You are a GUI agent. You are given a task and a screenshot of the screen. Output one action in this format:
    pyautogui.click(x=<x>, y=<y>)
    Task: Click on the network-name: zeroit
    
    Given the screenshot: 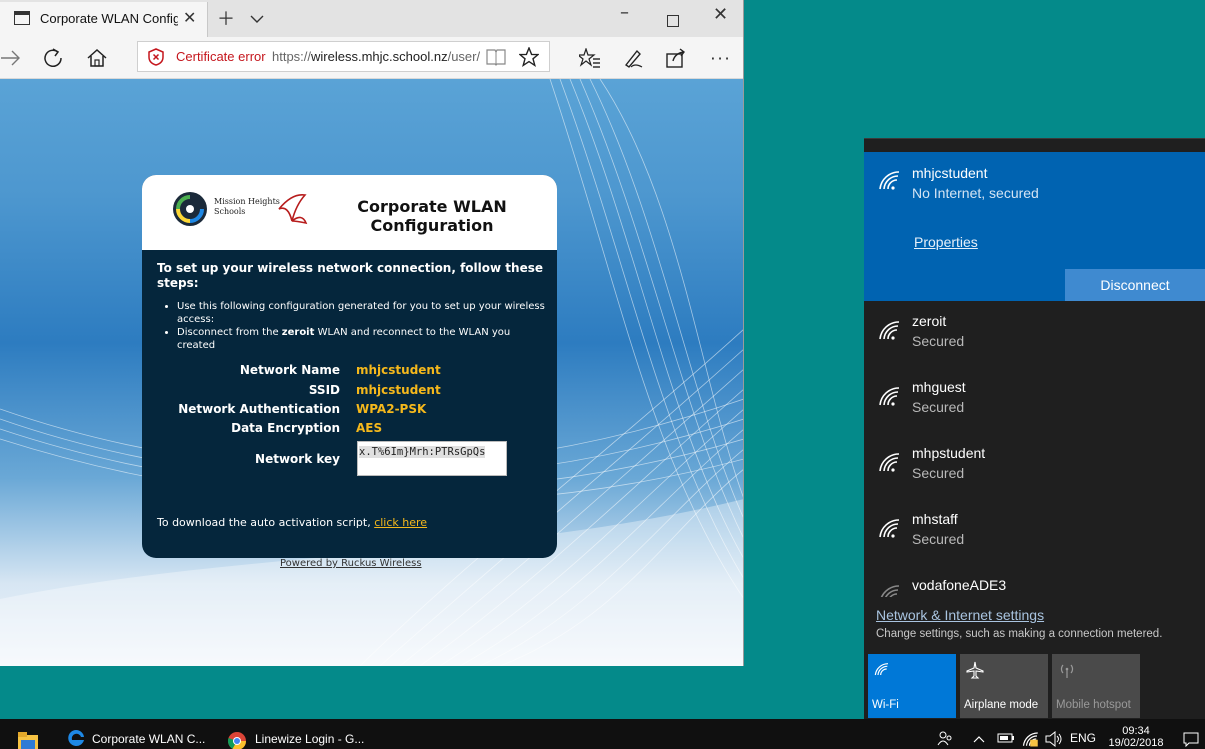 What is the action you would take?
    pyautogui.click(x=929, y=321)
    